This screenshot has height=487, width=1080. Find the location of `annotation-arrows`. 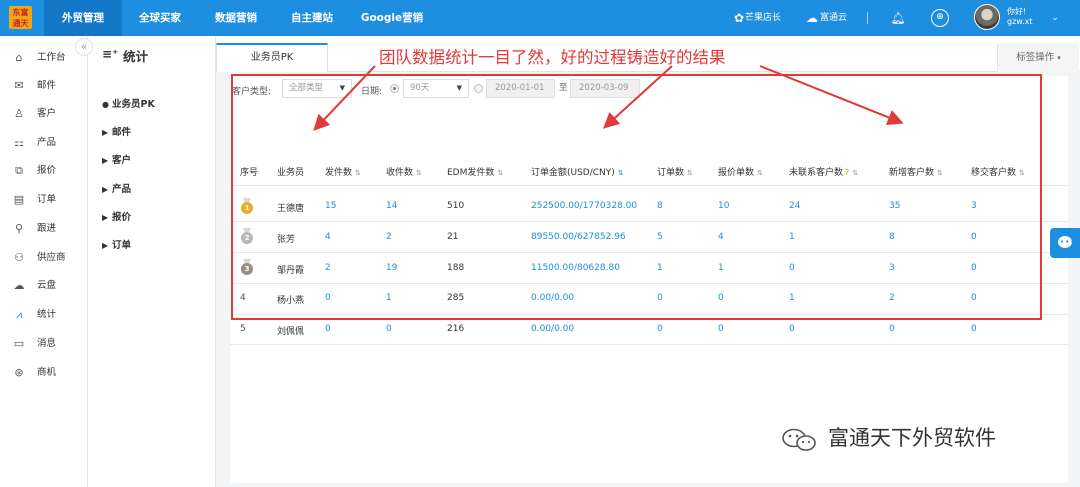

annotation-arrows is located at coordinates (608, 98).